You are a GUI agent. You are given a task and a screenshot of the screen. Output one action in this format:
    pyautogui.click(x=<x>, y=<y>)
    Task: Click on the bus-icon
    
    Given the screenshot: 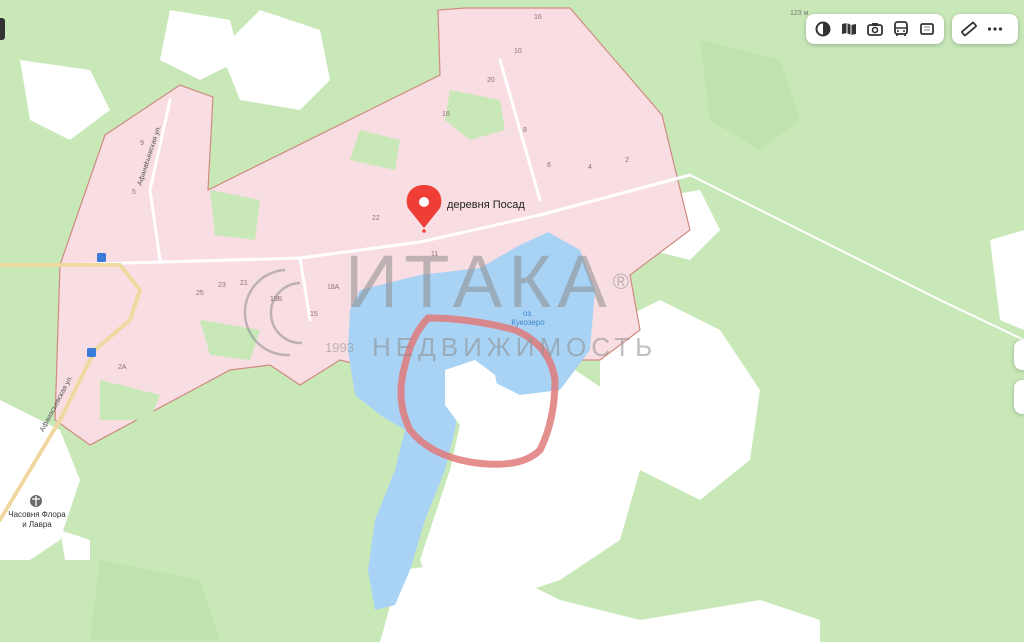 What is the action you would take?
    pyautogui.click(x=901, y=29)
    